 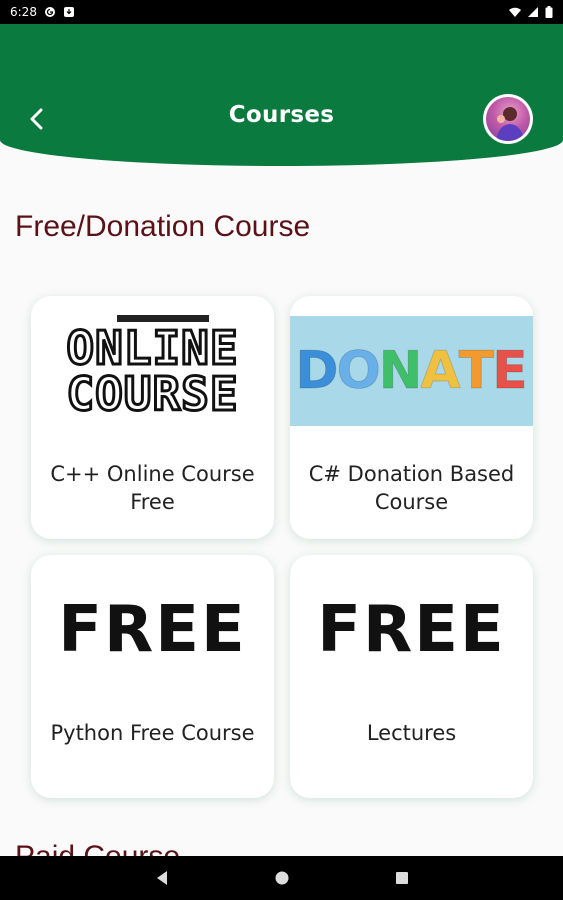 I want to click on signal-icon, so click(x=533, y=12).